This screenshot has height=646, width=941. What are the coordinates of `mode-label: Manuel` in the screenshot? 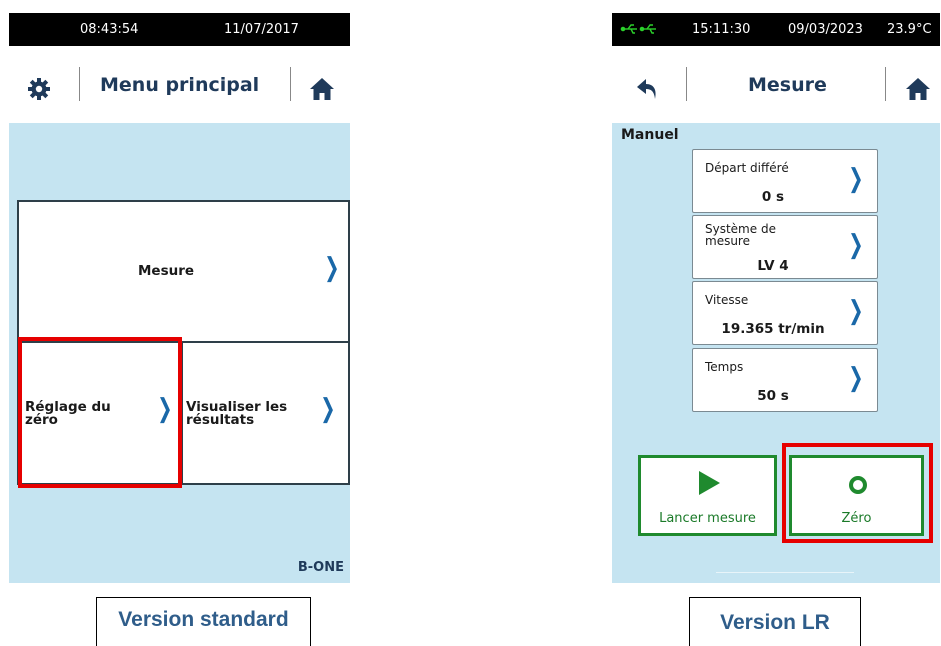 It's located at (650, 135).